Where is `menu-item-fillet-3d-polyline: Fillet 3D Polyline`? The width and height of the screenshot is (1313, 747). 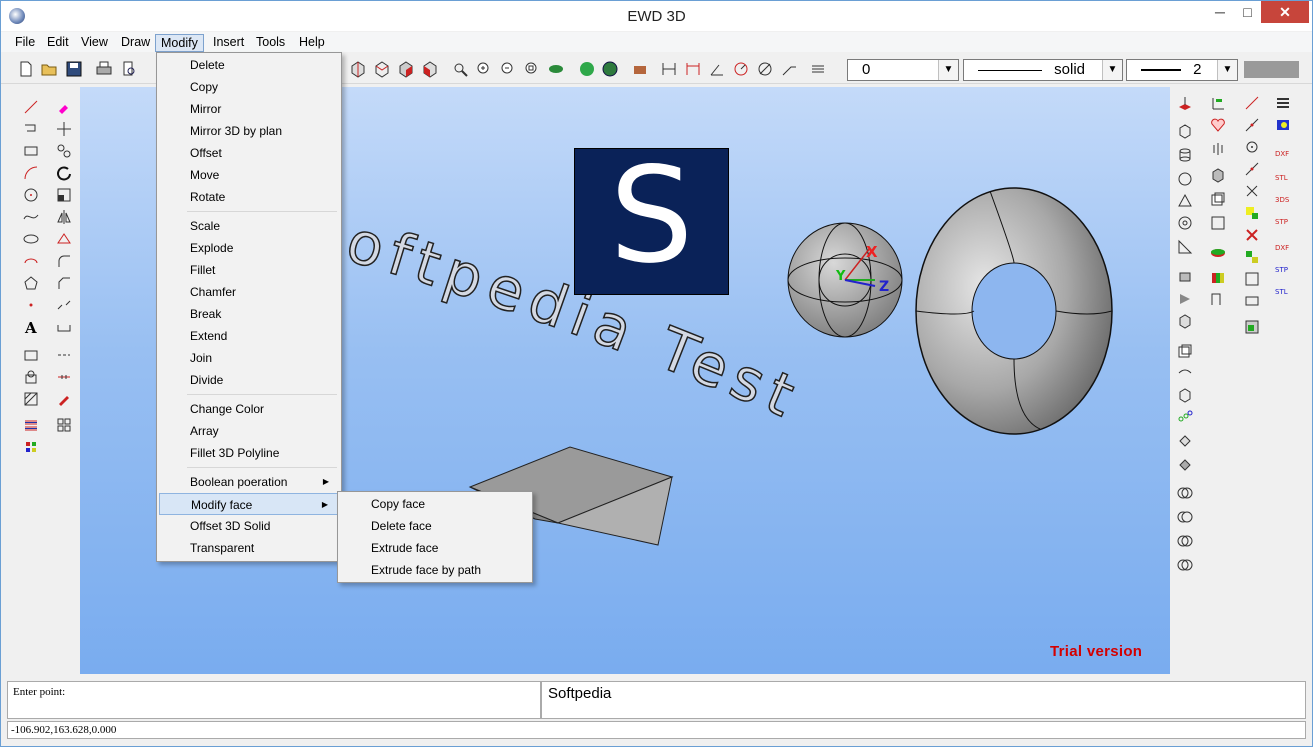 menu-item-fillet-3d-polyline: Fillet 3D Polyline is located at coordinates (249, 453).